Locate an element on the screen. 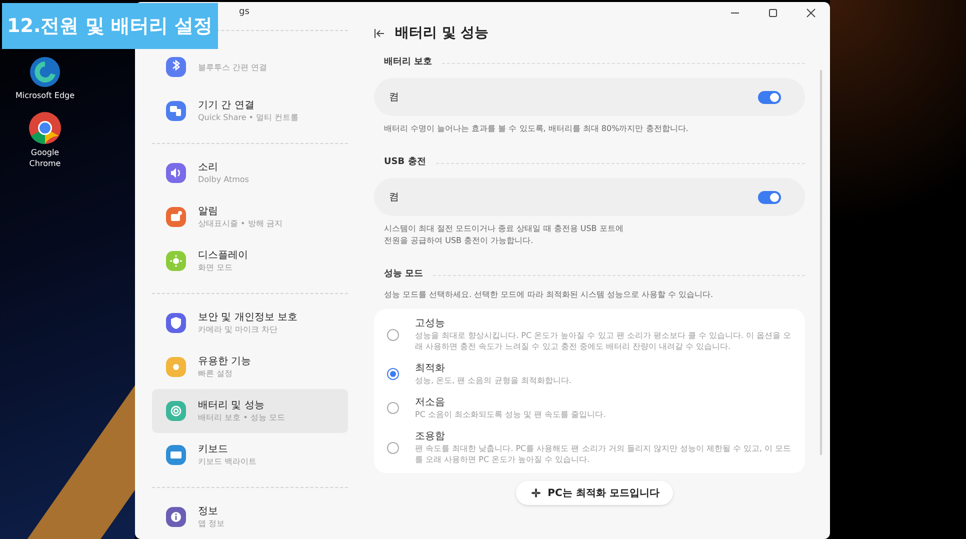 The width and height of the screenshot is (966, 539). option-title: 조용함 is located at coordinates (430, 436).